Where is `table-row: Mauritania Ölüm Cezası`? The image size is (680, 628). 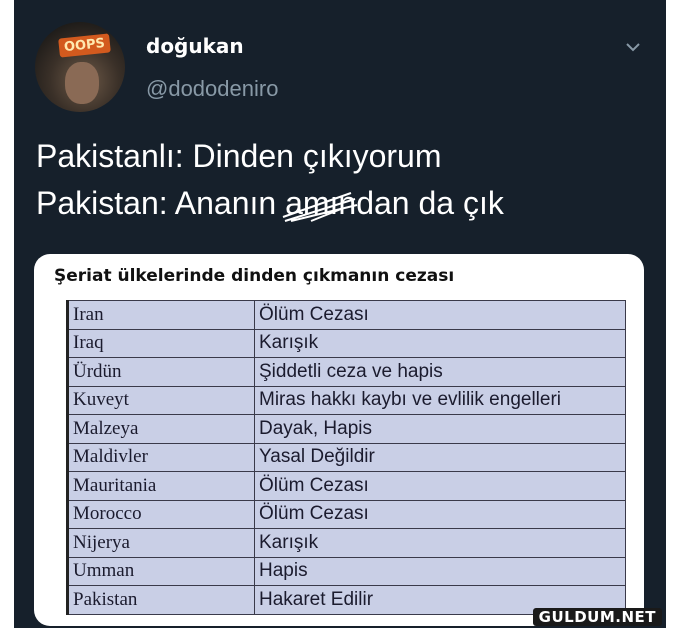
table-row: Mauritania Ölüm Cezası is located at coordinates (346, 486).